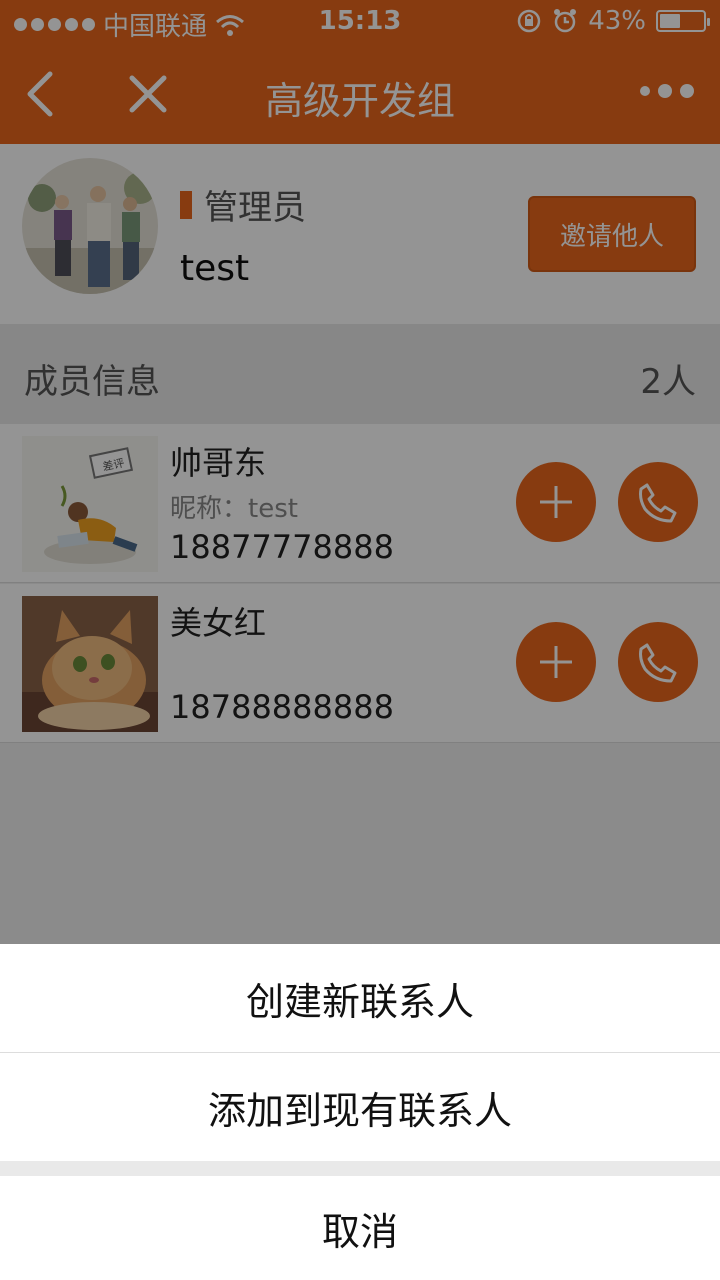 The image size is (720, 1280). I want to click on cancel-button: 取消, so click(360, 1228).